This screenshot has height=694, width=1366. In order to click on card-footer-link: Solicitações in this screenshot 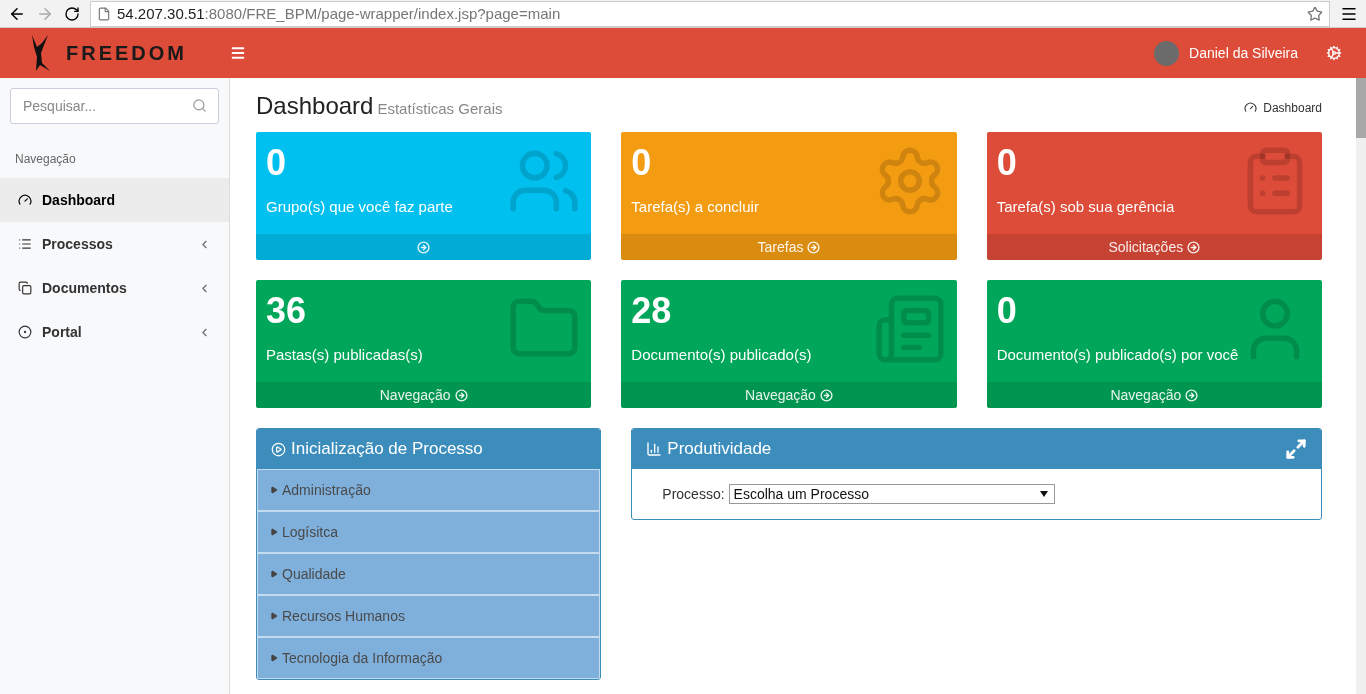, I will do `click(1154, 247)`.